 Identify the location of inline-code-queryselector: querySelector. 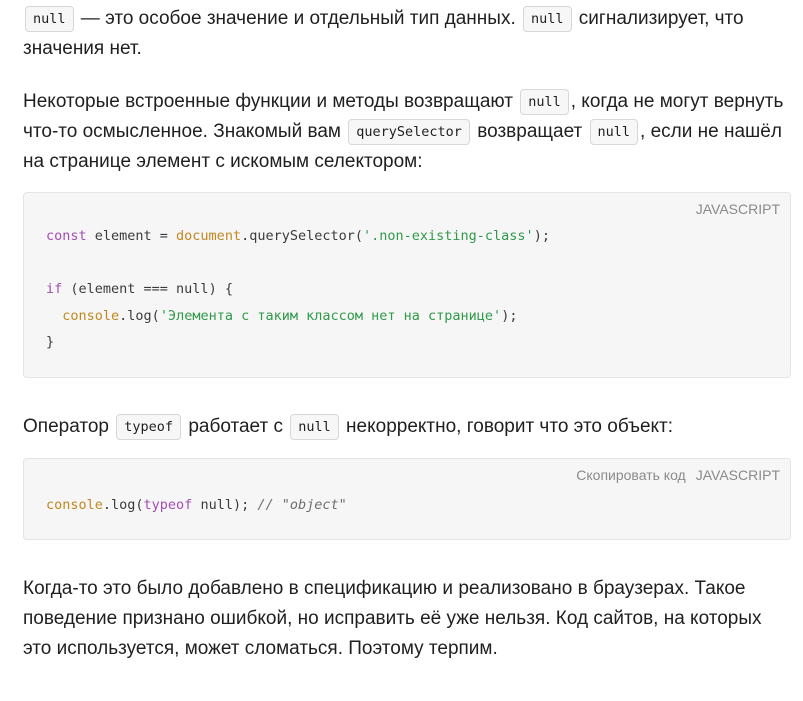
(409, 132).